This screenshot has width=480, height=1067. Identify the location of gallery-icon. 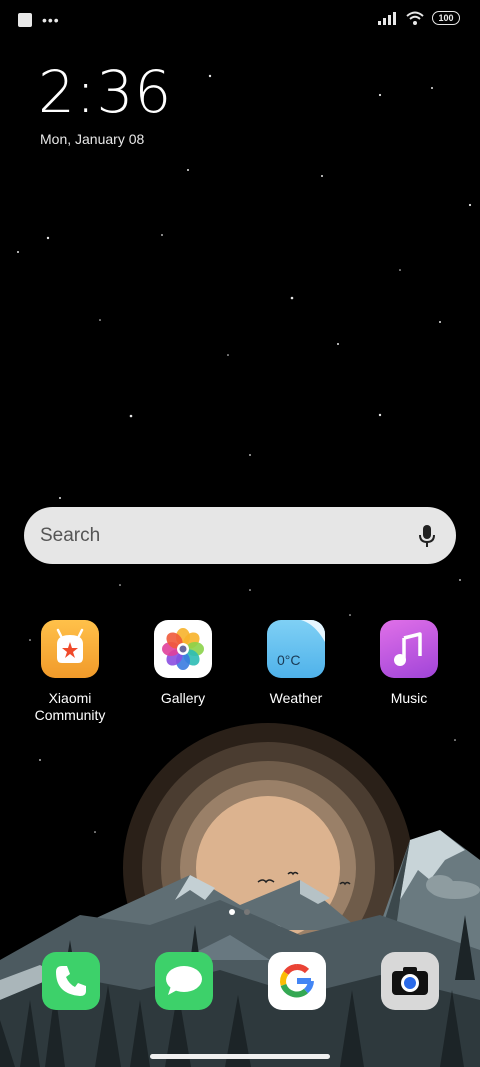
(183, 649).